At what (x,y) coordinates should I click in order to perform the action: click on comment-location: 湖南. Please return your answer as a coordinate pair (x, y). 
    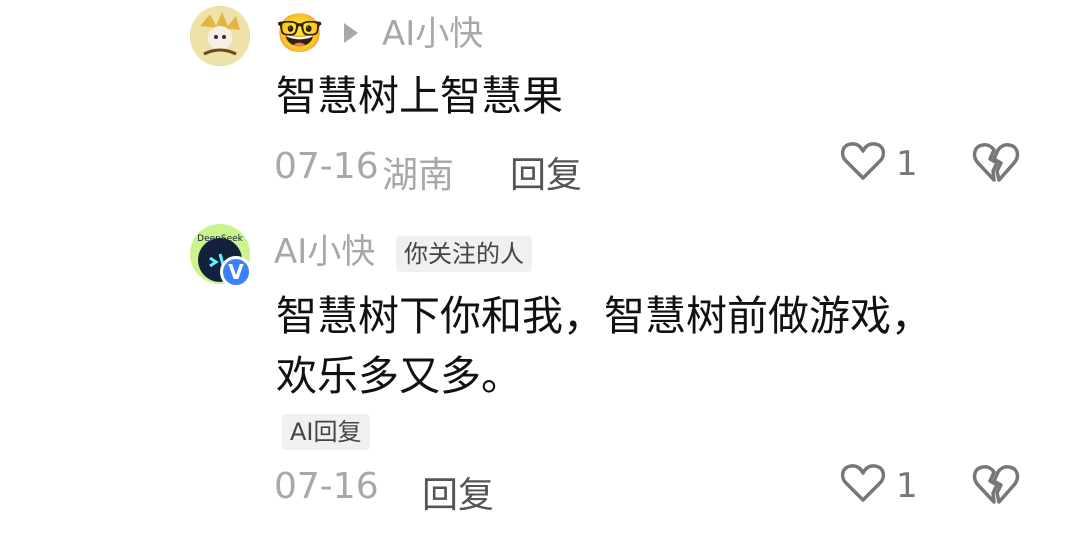
    Looking at the image, I should click on (418, 175).